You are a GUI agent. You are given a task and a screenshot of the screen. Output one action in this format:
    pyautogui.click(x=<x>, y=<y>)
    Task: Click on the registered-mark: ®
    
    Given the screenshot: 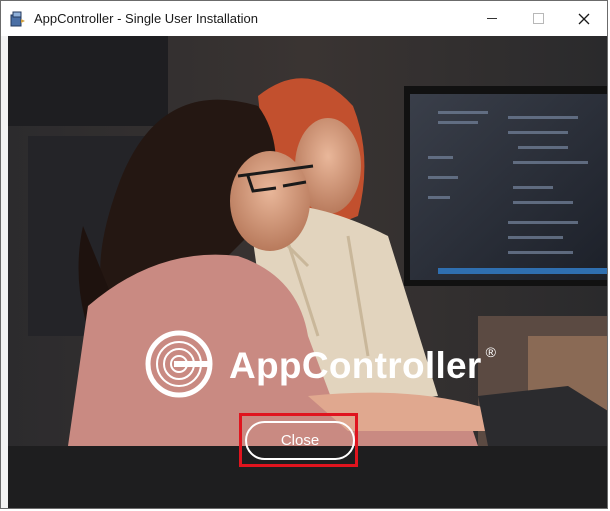 What is the action you would take?
    pyautogui.click(x=490, y=352)
    